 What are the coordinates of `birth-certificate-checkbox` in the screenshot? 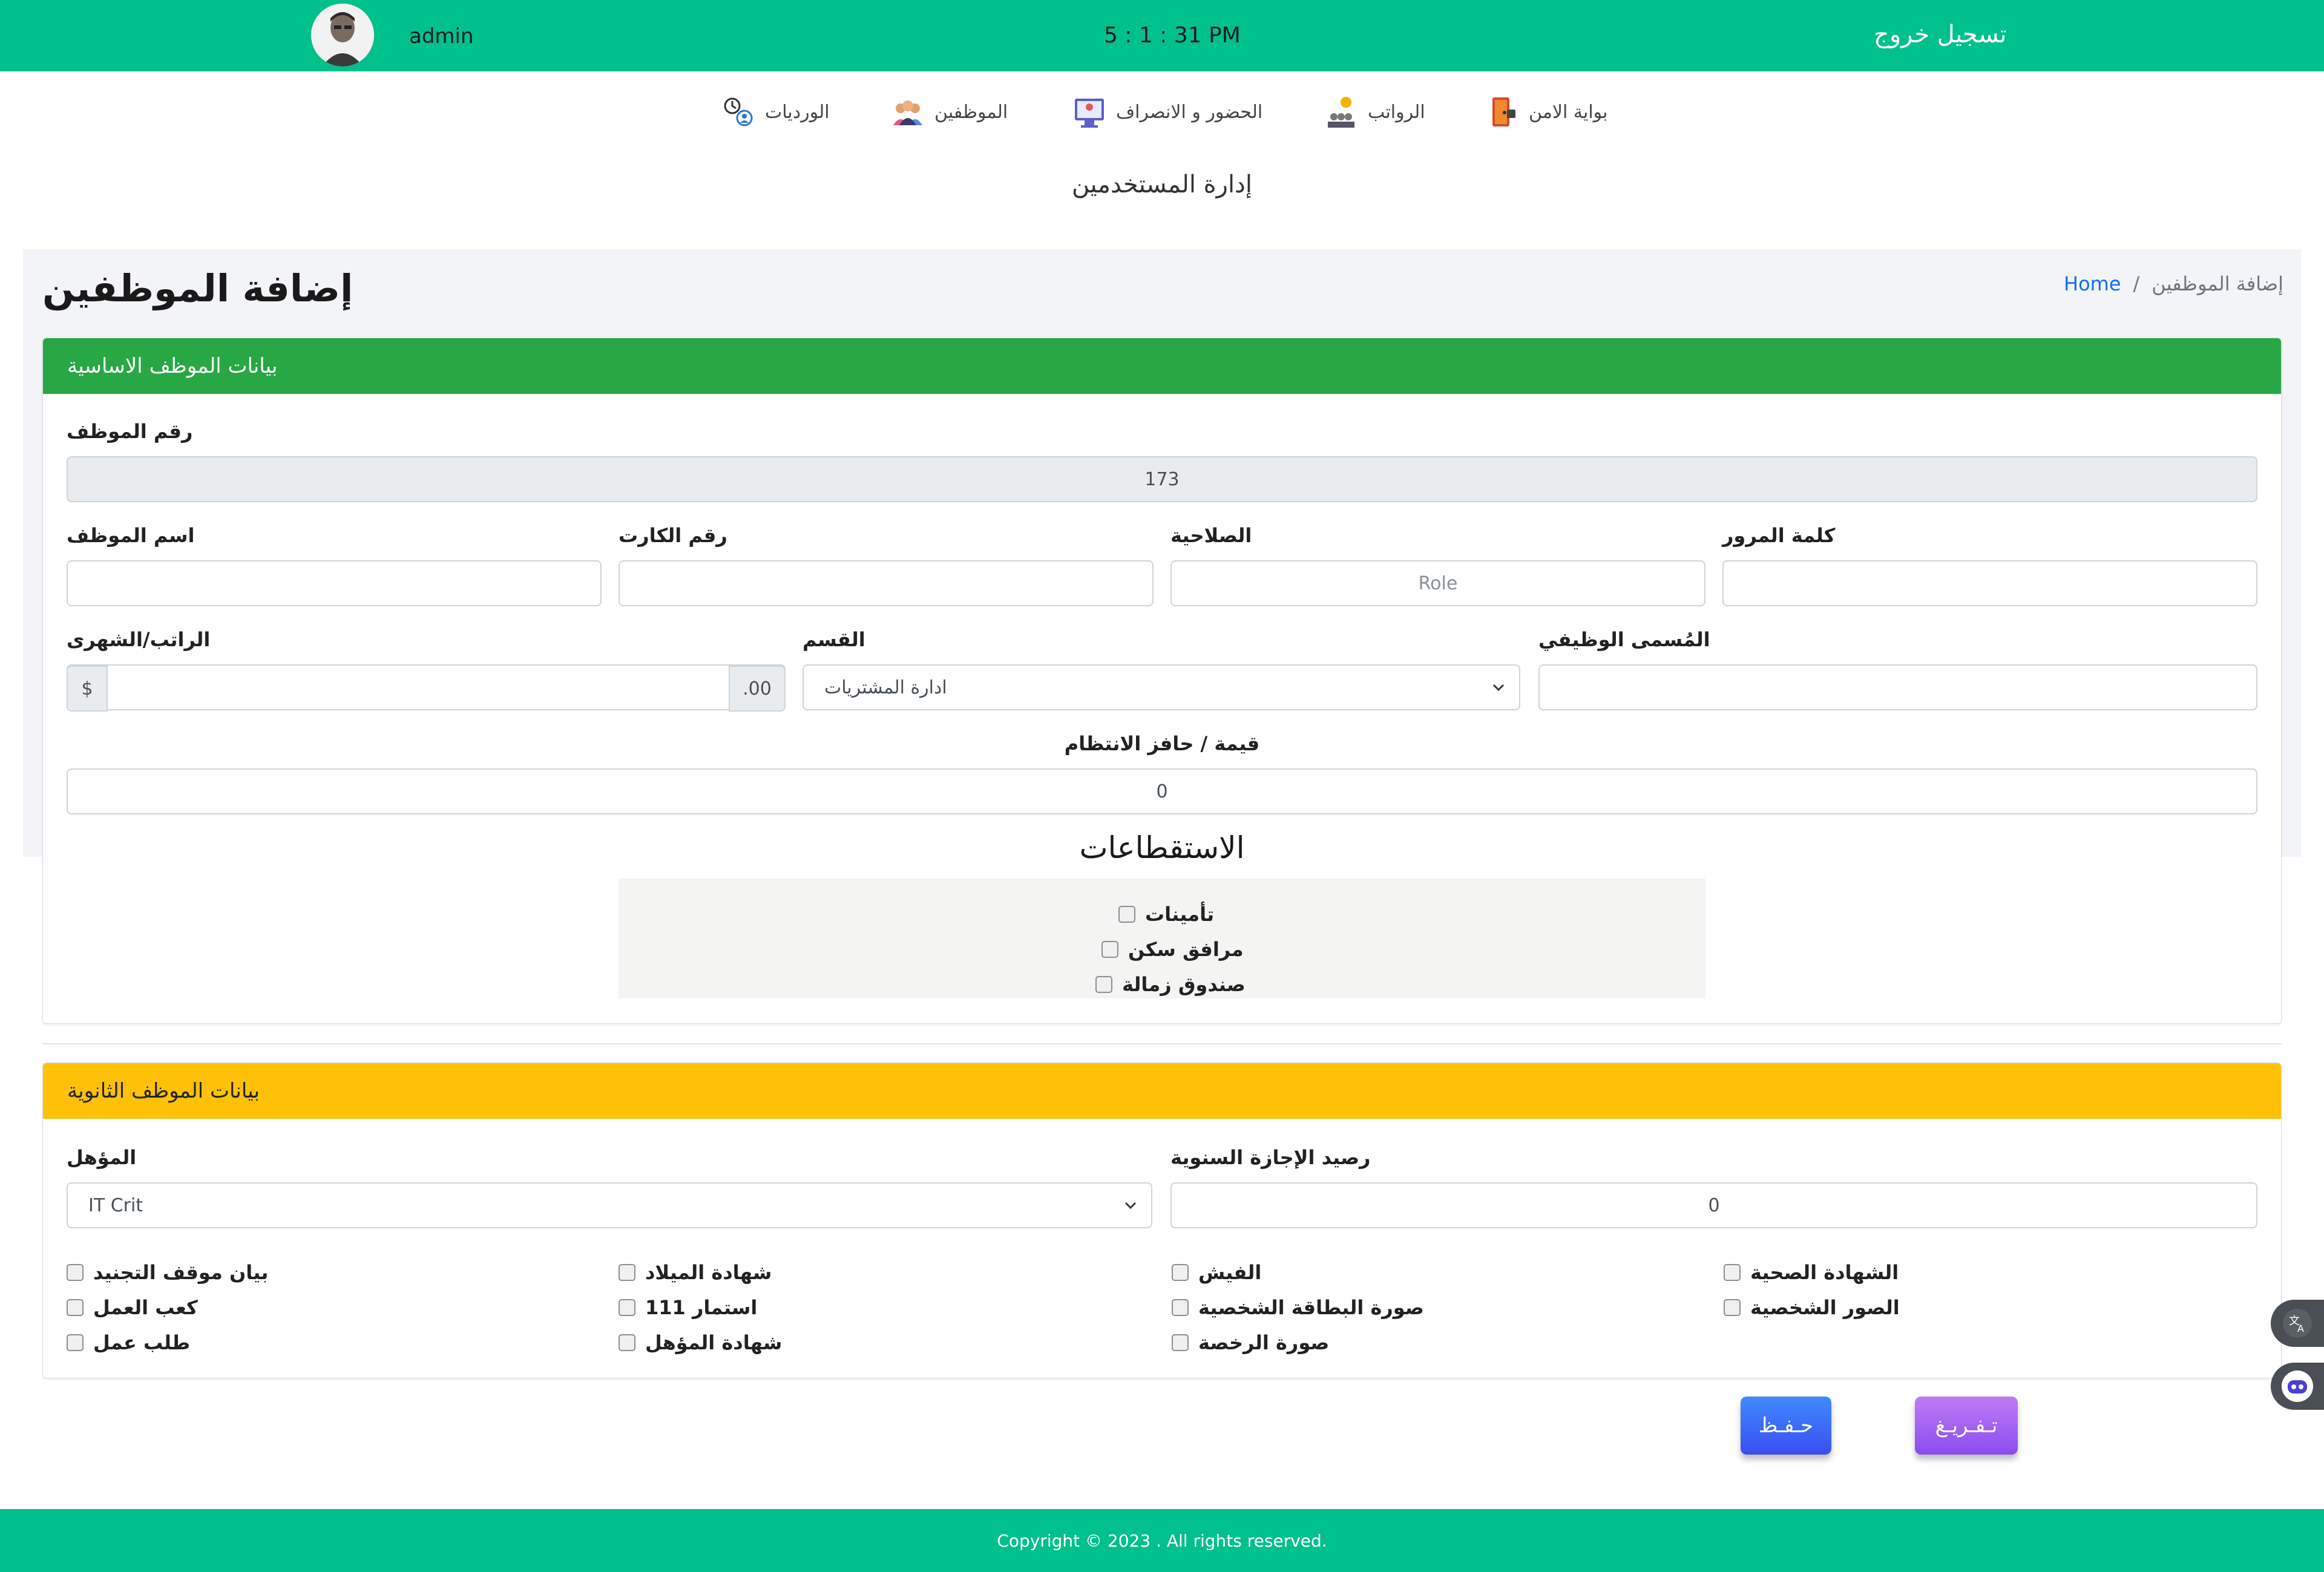 It's located at (627, 1272).